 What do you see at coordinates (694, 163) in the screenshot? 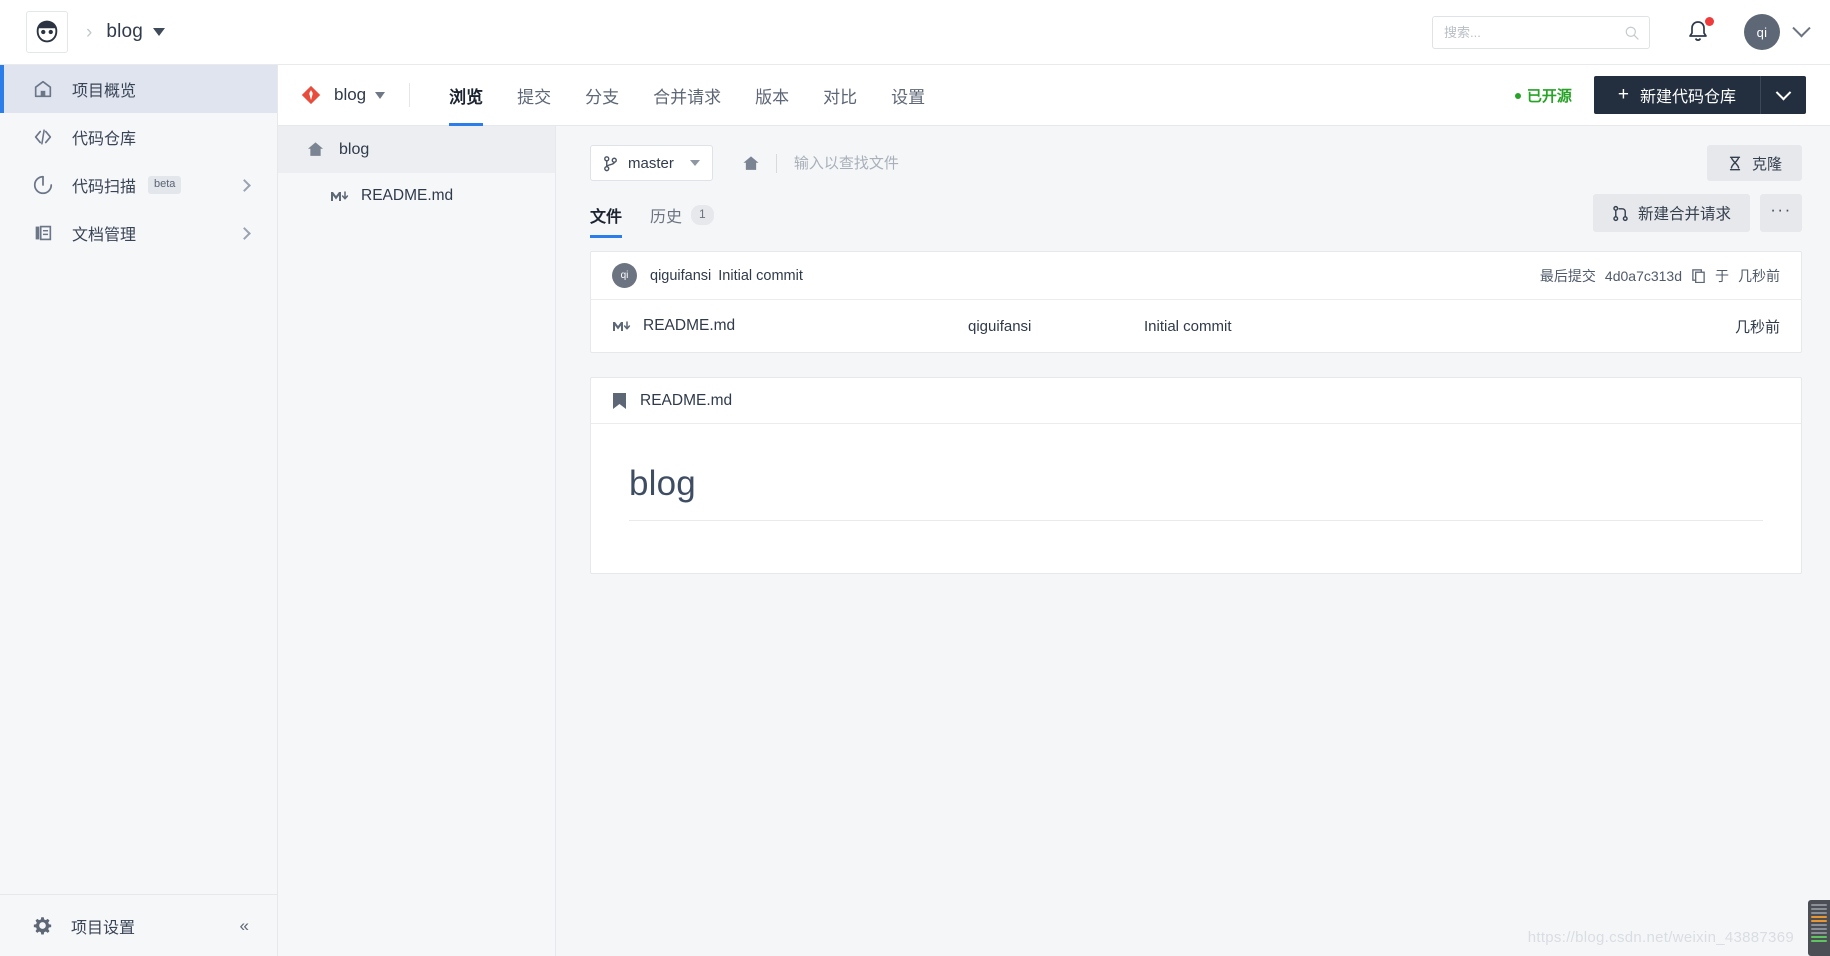
I see `caret-down-icon` at bounding box center [694, 163].